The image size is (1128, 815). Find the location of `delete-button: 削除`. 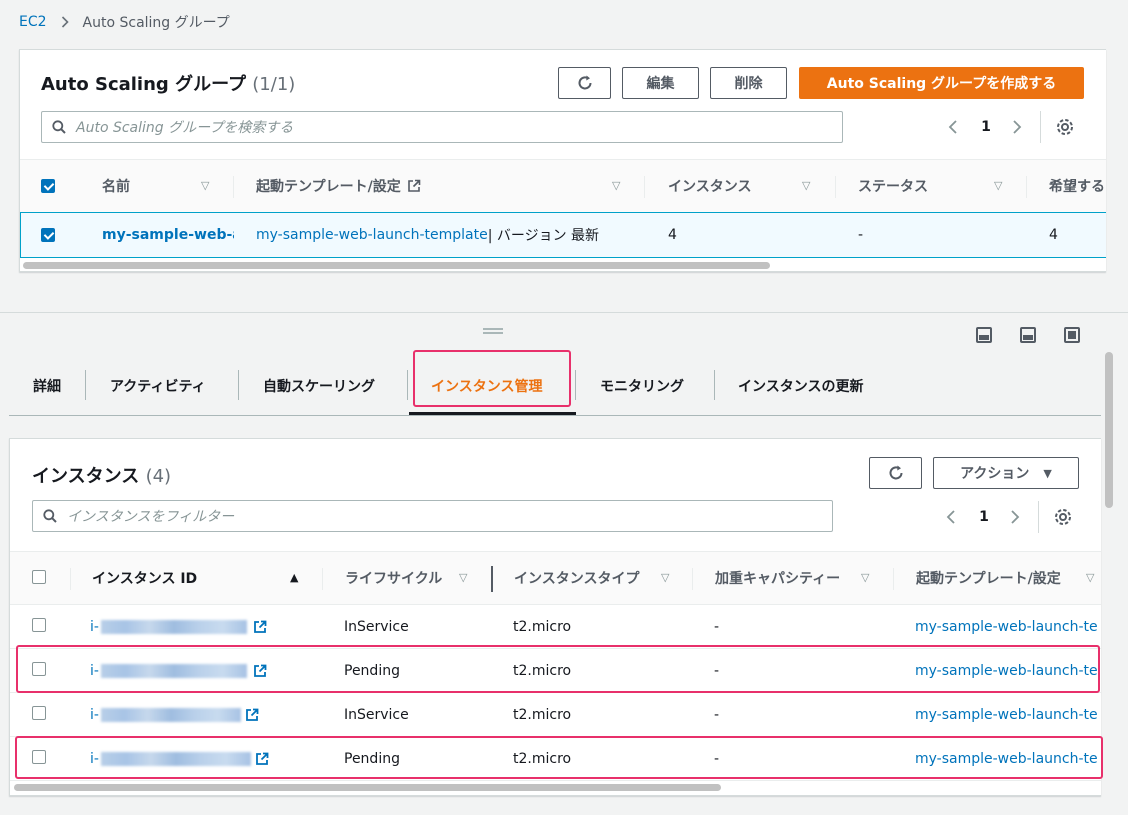

delete-button: 削除 is located at coordinates (748, 83).